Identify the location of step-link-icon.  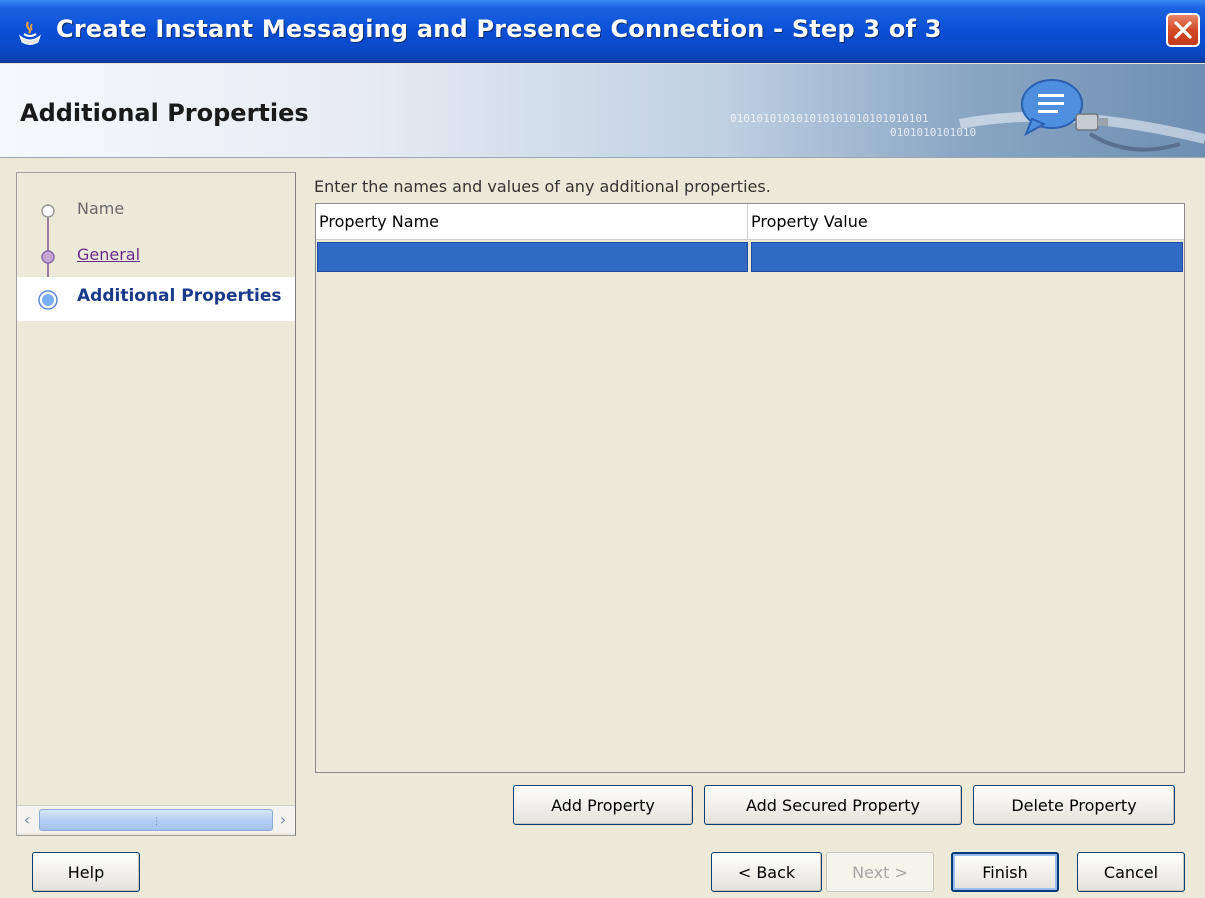
(48, 257).